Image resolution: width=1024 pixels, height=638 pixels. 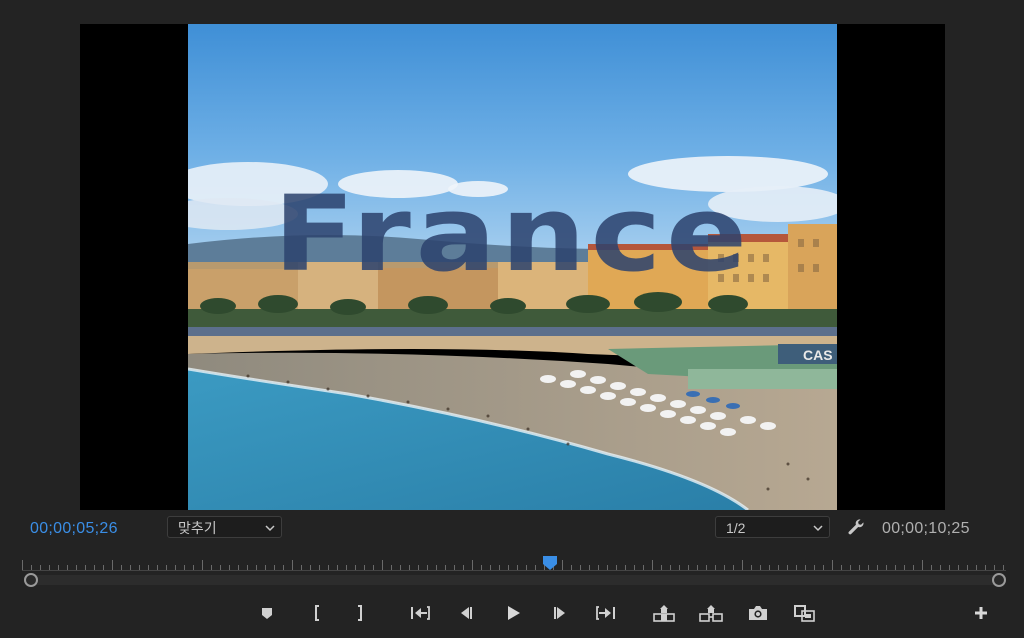 I want to click on step-back-button, so click(x=466, y=613).